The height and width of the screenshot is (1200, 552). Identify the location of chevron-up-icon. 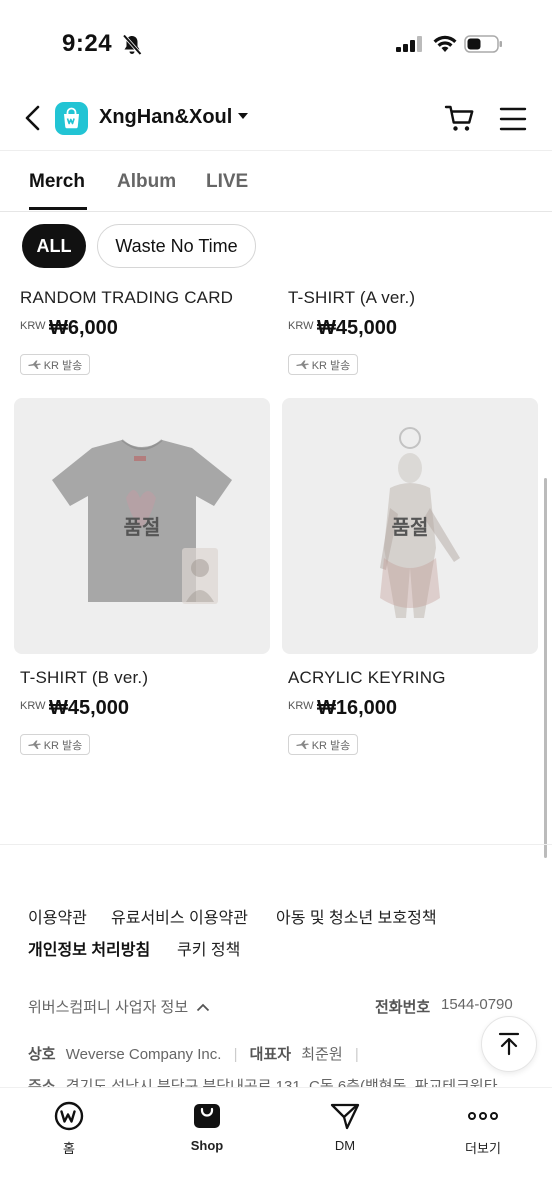
(203, 1007).